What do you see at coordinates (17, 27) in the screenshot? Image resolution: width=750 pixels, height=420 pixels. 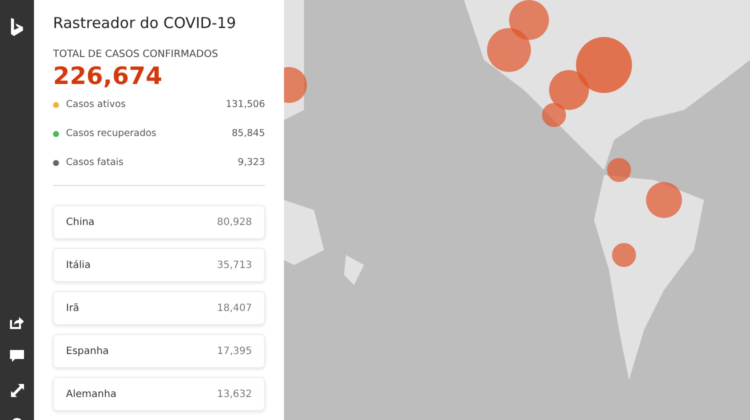 I see `logo-icon` at bounding box center [17, 27].